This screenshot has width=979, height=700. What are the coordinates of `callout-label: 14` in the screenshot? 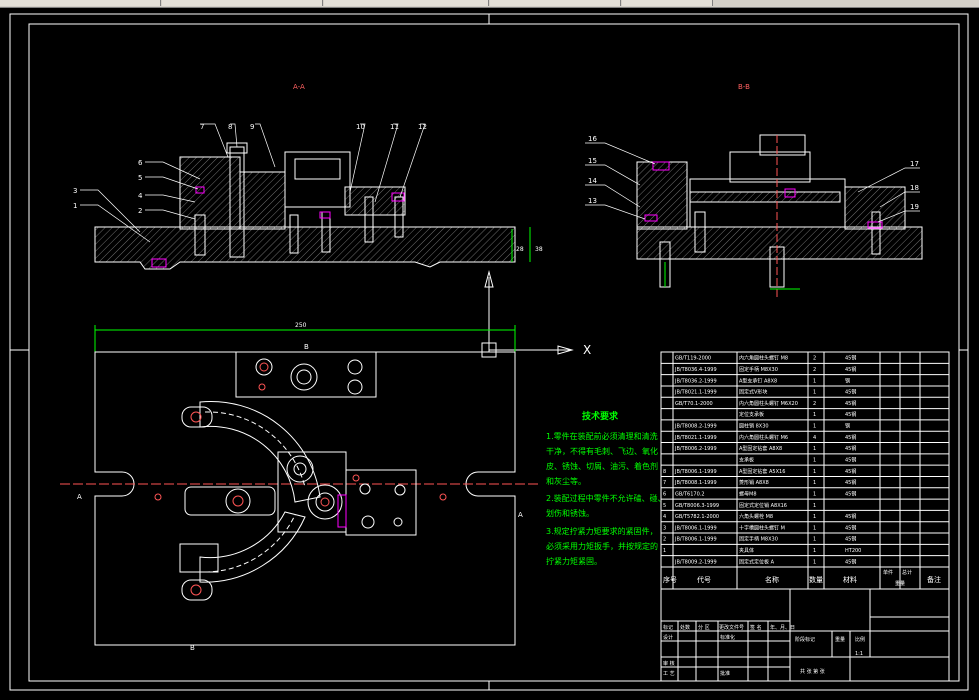 It's located at (592, 181).